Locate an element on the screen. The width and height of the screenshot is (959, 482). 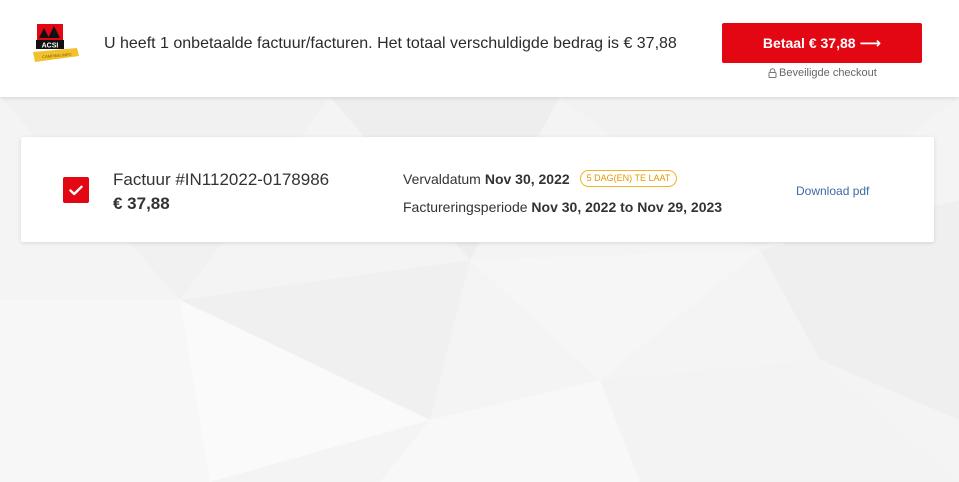
pay-button: Betaal € 37,88 ⟶ is located at coordinates (822, 43).